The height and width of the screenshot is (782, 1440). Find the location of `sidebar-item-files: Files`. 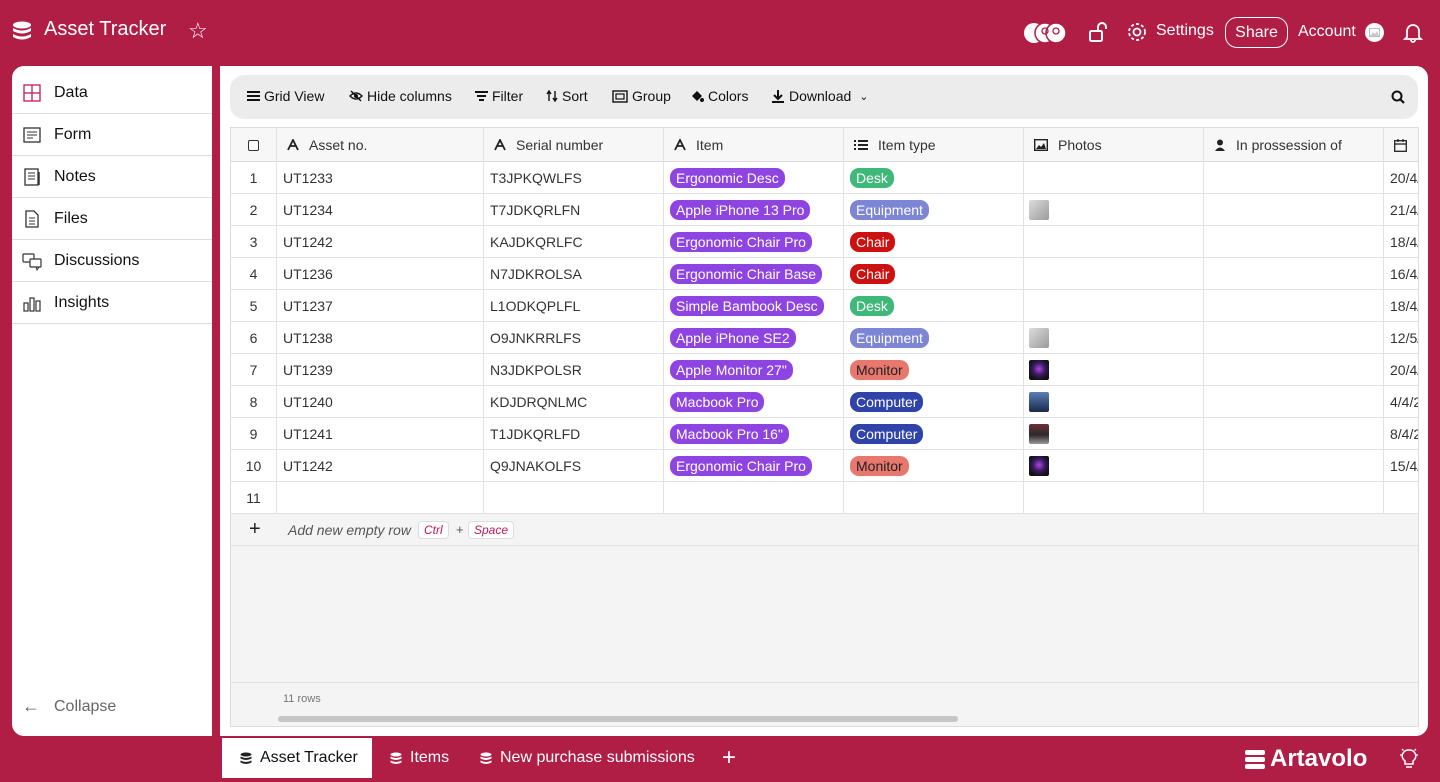

sidebar-item-files: Files is located at coordinates (112, 219).